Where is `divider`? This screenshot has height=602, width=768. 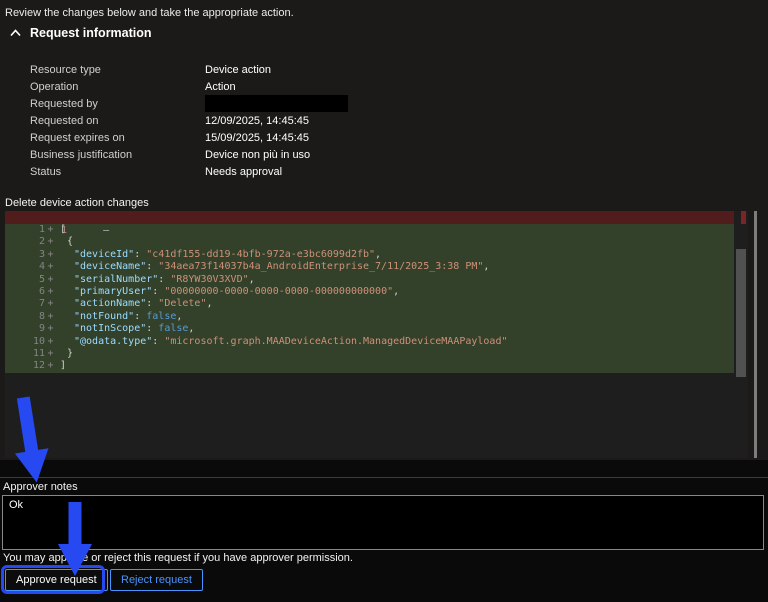 divider is located at coordinates (384, 477).